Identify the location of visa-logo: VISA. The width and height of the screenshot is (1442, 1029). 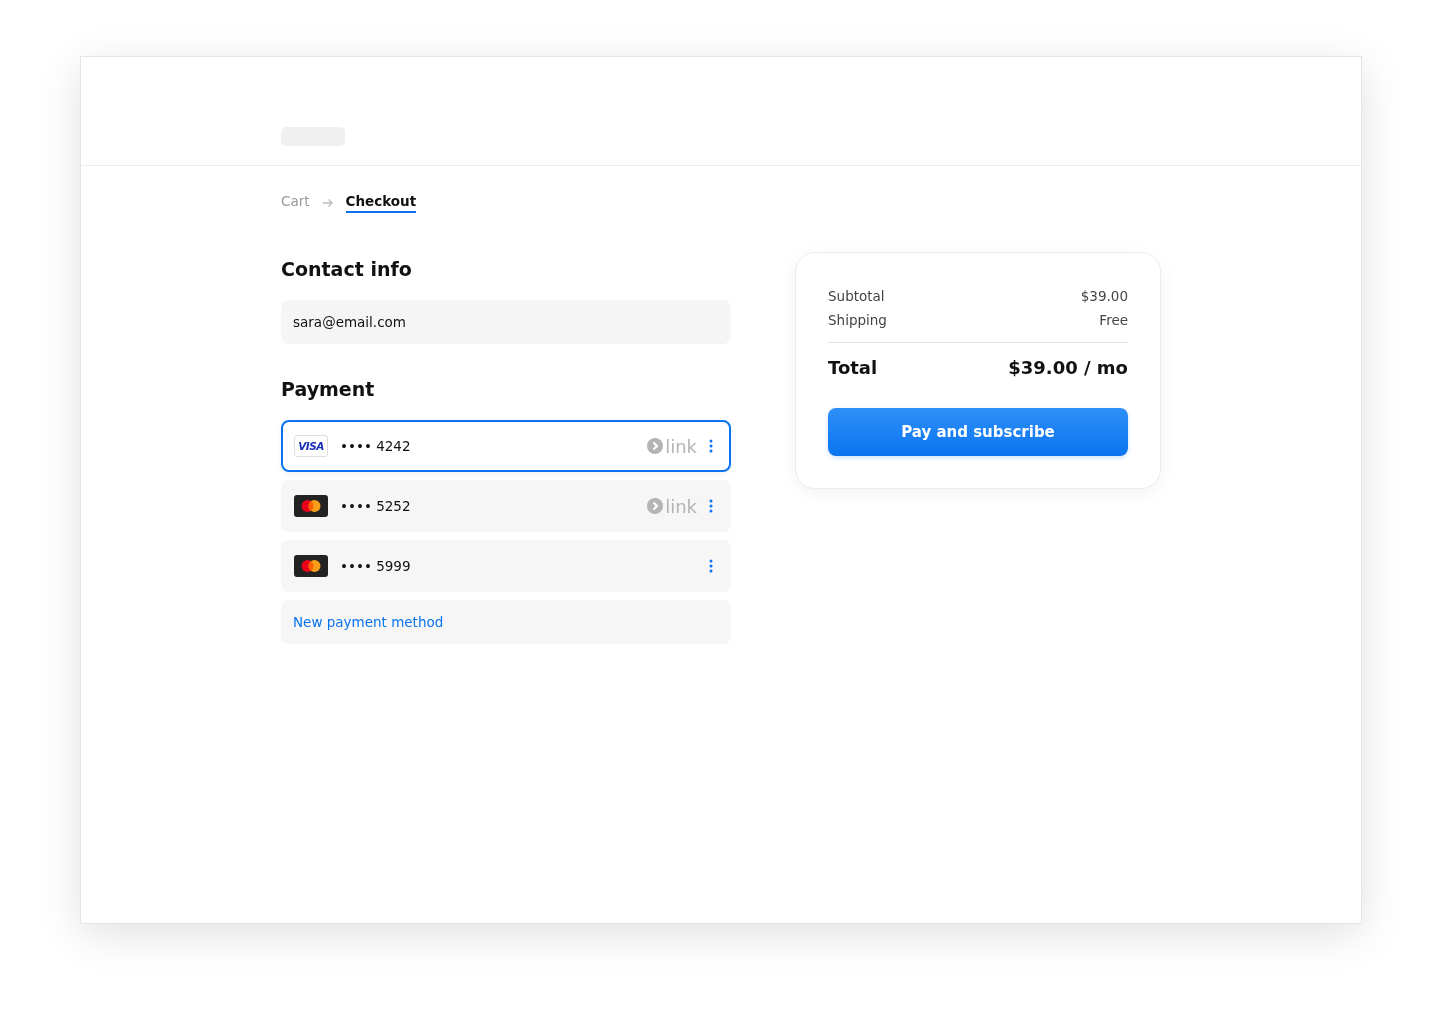
(311, 446).